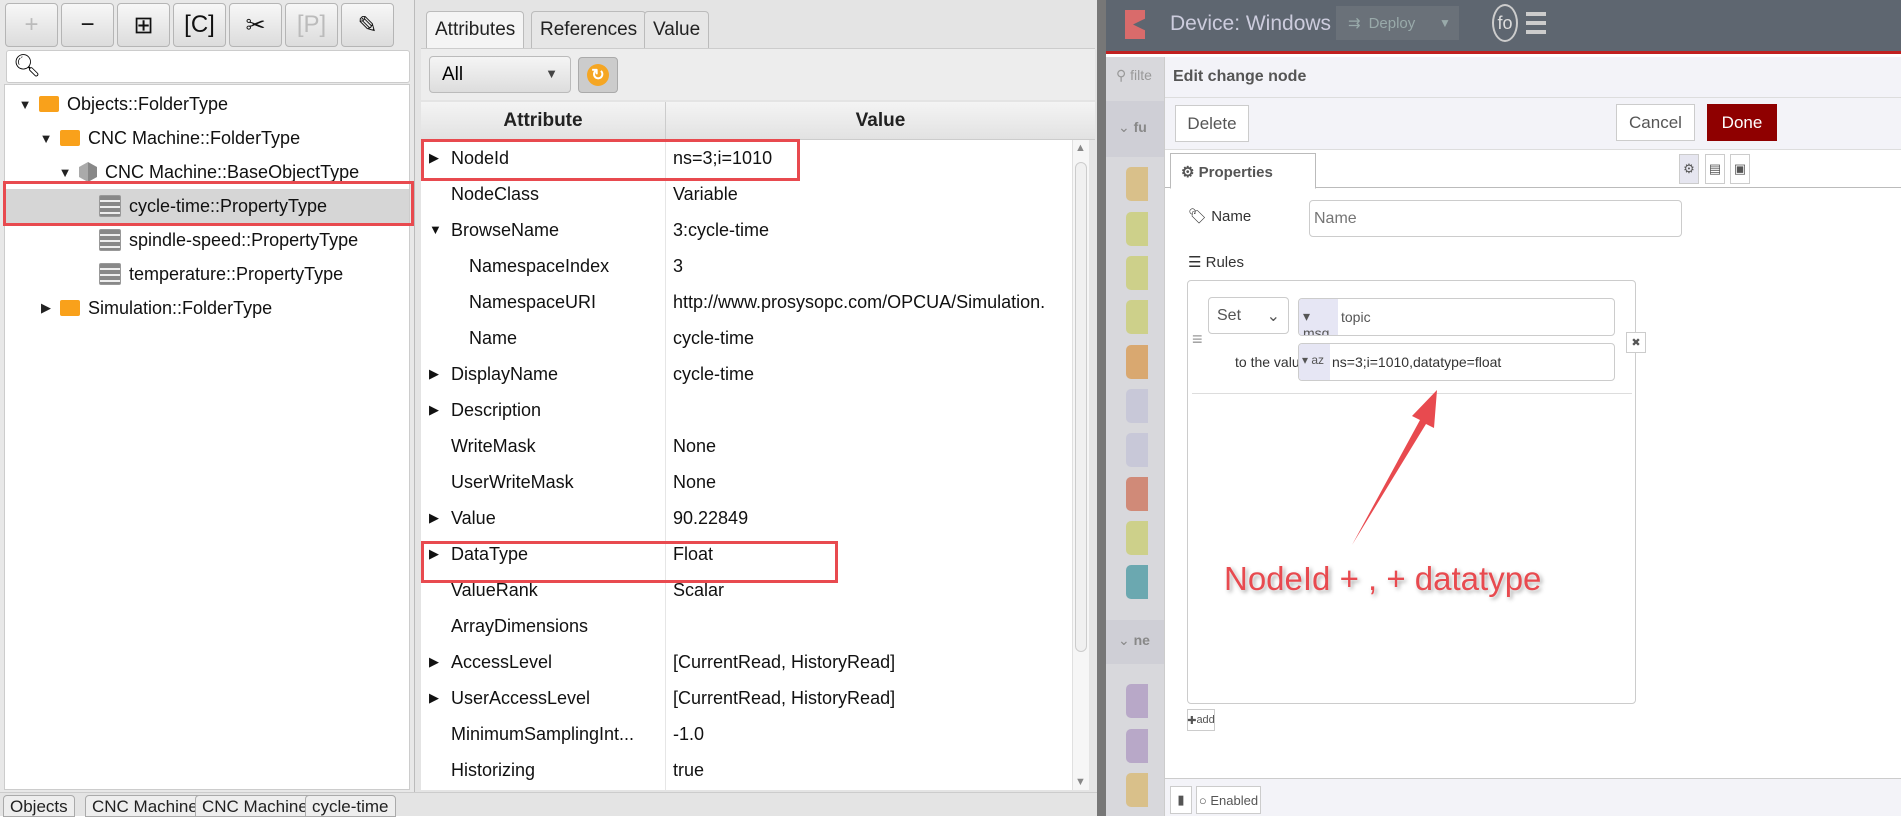 The width and height of the screenshot is (1901, 817). What do you see at coordinates (1383, 578) in the screenshot?
I see `annotation-text: NodeId + , + datatype` at bounding box center [1383, 578].